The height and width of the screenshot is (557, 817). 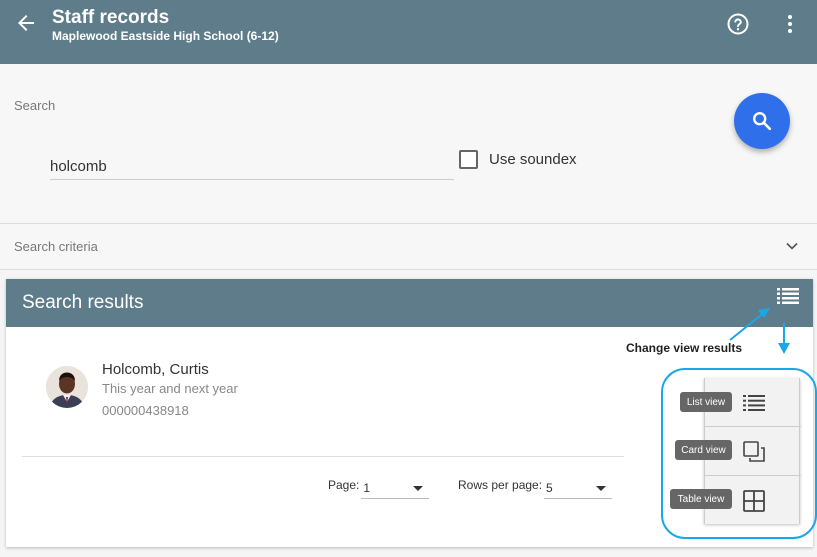 What do you see at coordinates (500, 485) in the screenshot?
I see `rows-per-page-label: Rows per page:` at bounding box center [500, 485].